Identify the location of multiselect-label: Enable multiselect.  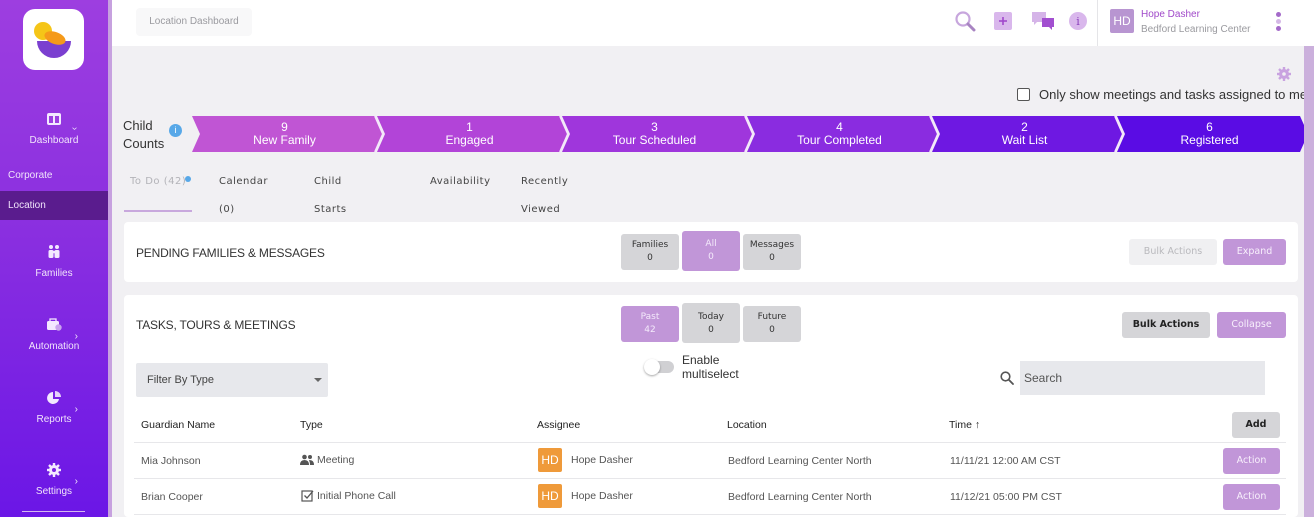
(710, 367).